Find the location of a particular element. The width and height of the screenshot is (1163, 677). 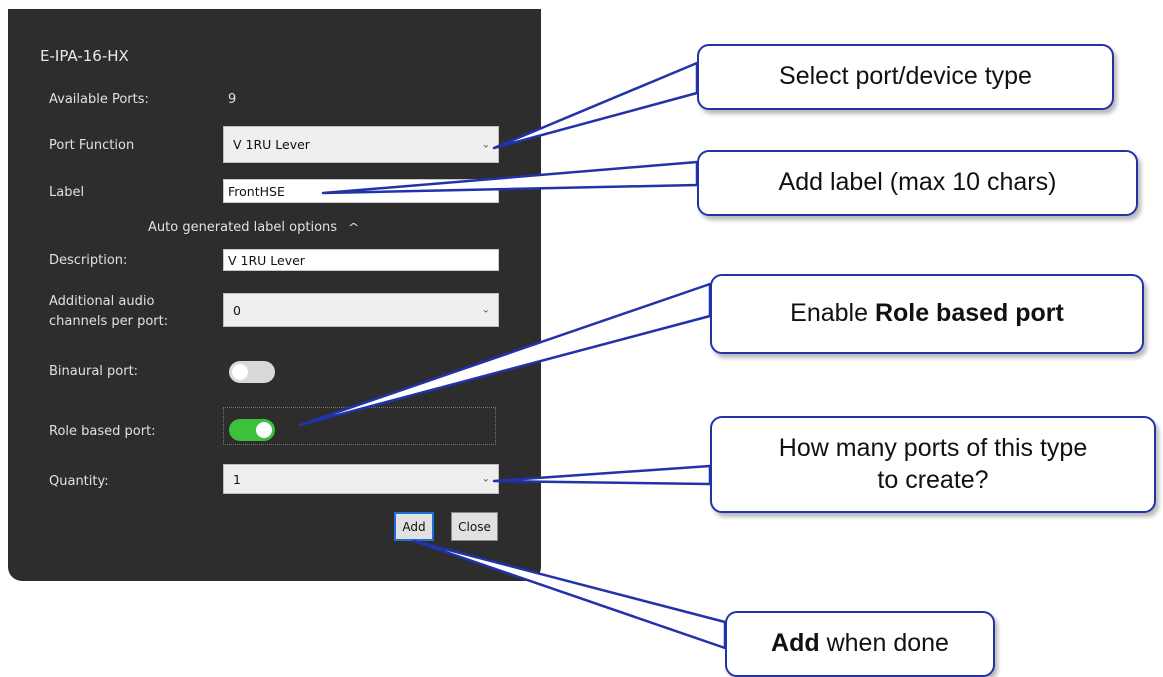

callout-add-label: Add label (max 10 chars) is located at coordinates (917, 183).